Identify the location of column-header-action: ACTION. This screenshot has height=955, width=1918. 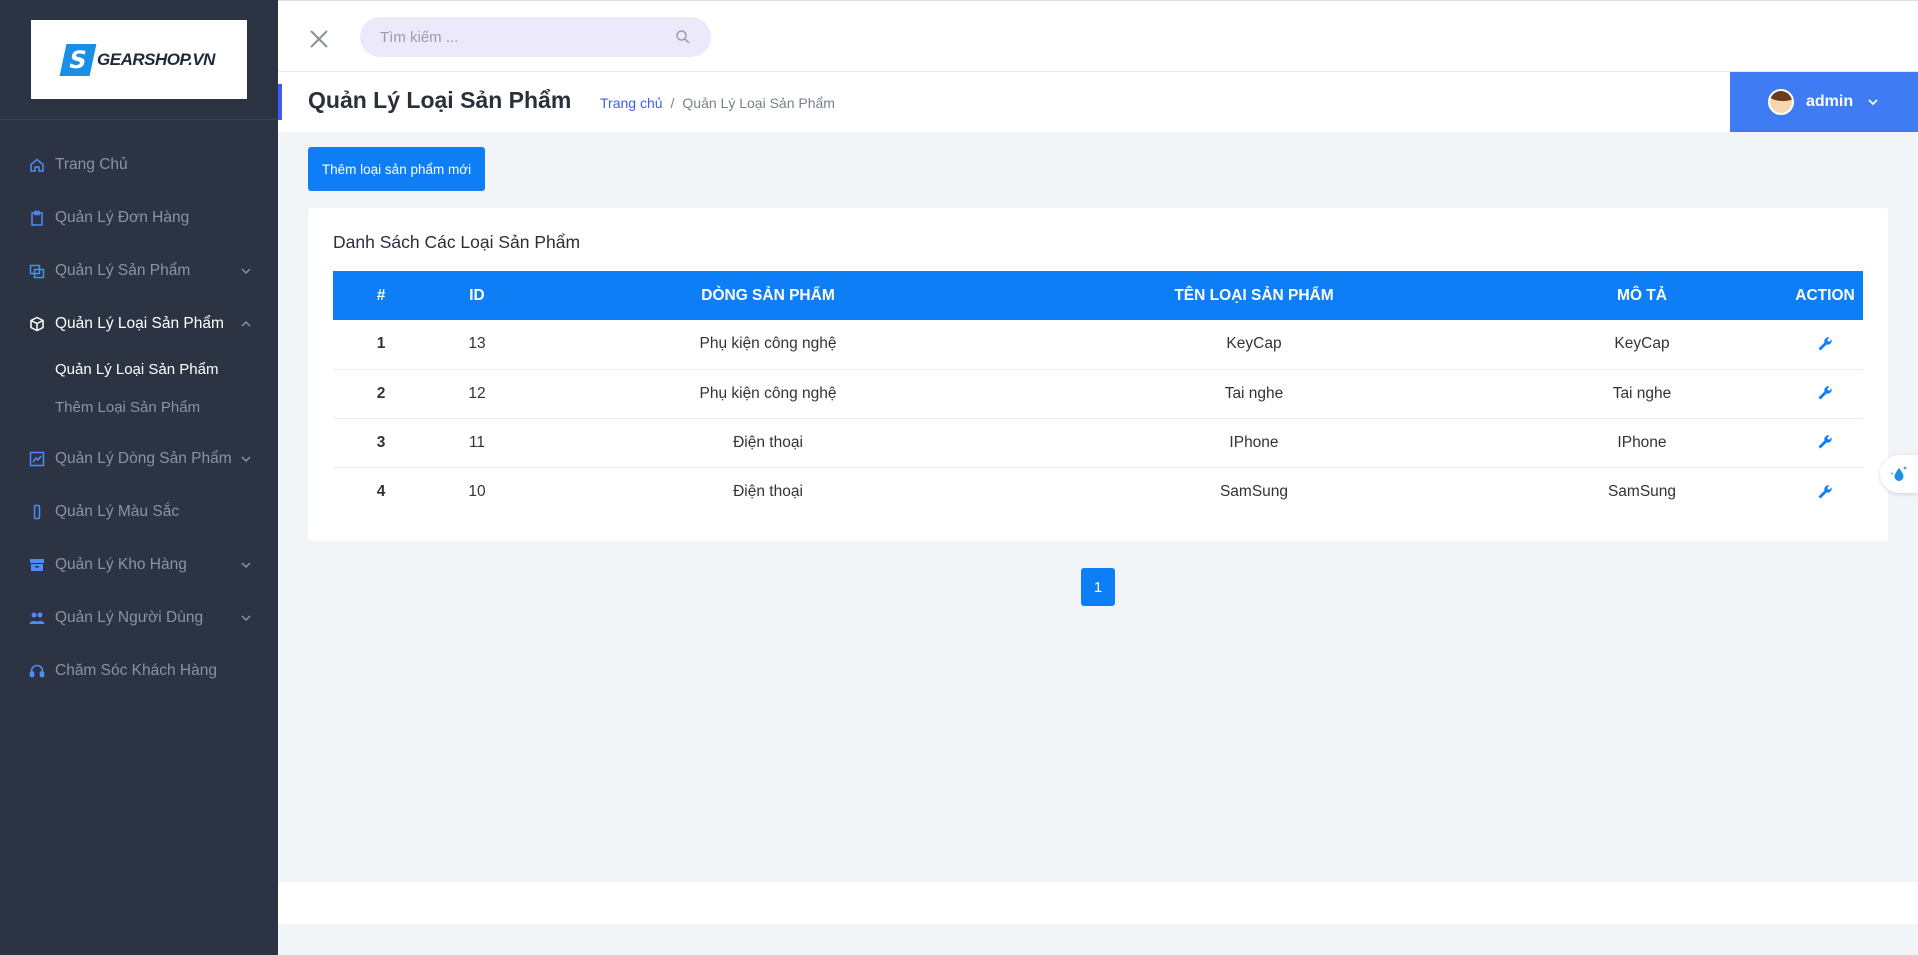
(1825, 295).